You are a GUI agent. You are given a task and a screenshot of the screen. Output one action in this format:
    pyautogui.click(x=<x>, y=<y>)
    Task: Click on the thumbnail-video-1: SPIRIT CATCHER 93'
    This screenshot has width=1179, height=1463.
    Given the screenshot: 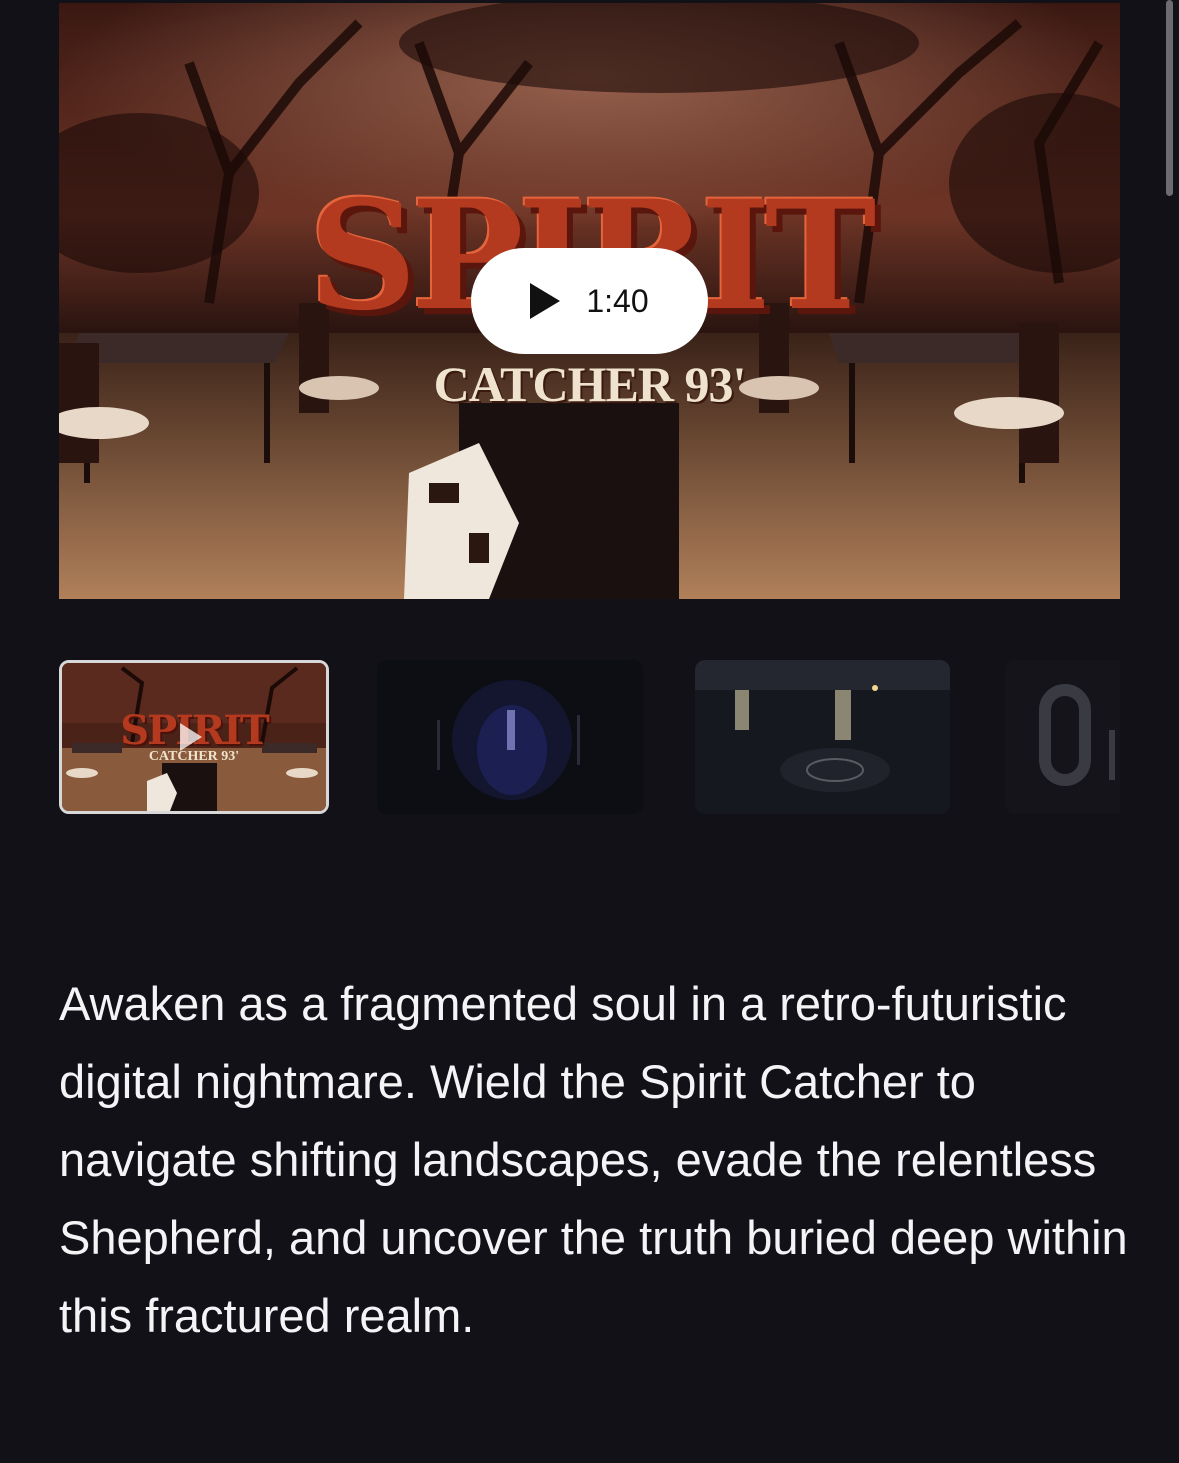 What is the action you would take?
    pyautogui.click(x=194, y=737)
    